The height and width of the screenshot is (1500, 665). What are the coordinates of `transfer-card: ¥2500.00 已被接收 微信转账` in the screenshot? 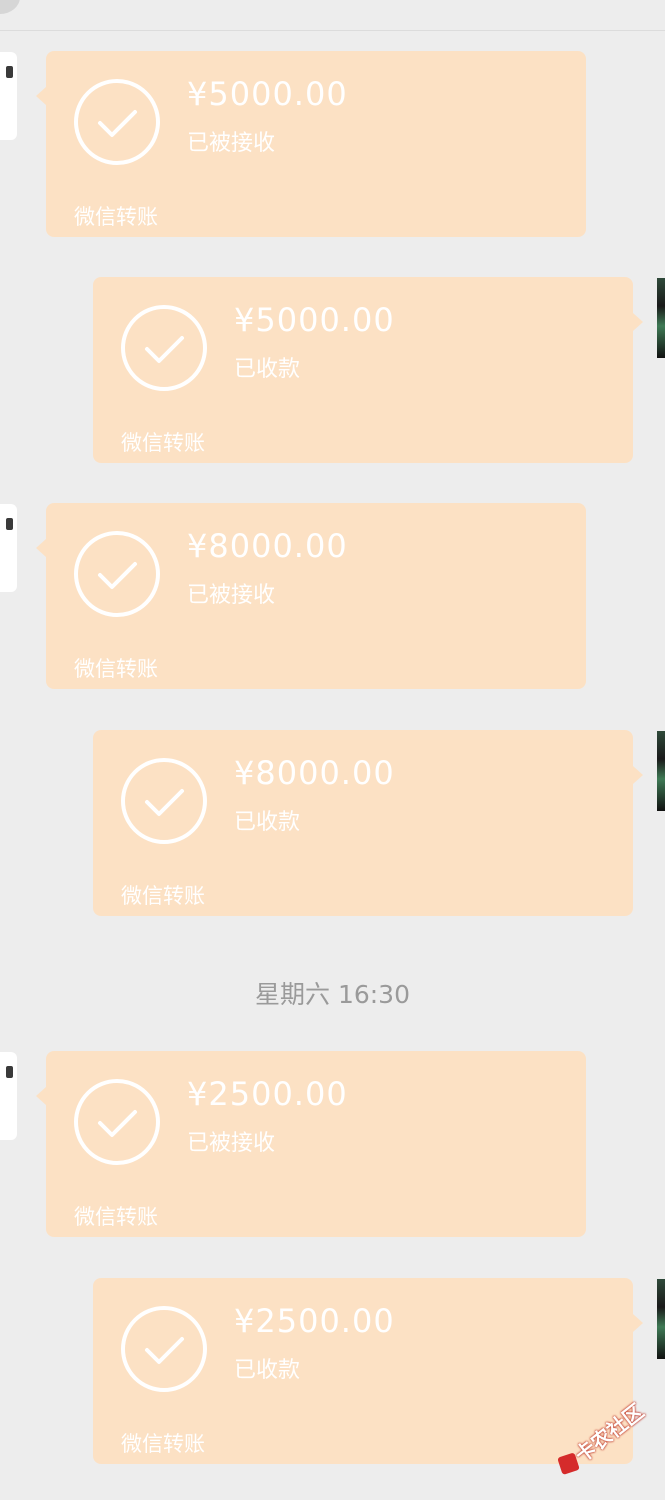 It's located at (311, 1144).